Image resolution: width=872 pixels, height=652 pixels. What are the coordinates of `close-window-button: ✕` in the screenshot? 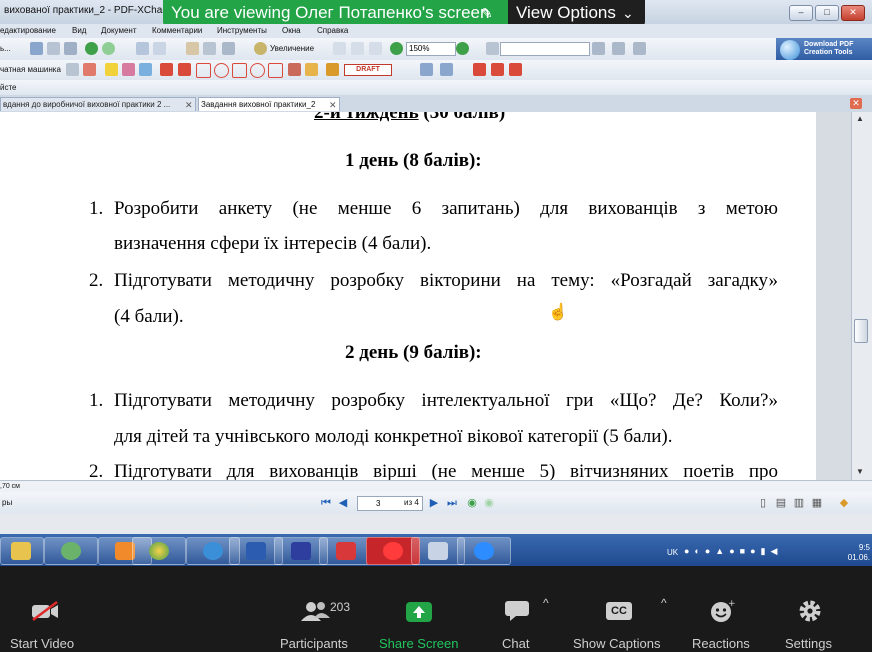 It's located at (853, 13).